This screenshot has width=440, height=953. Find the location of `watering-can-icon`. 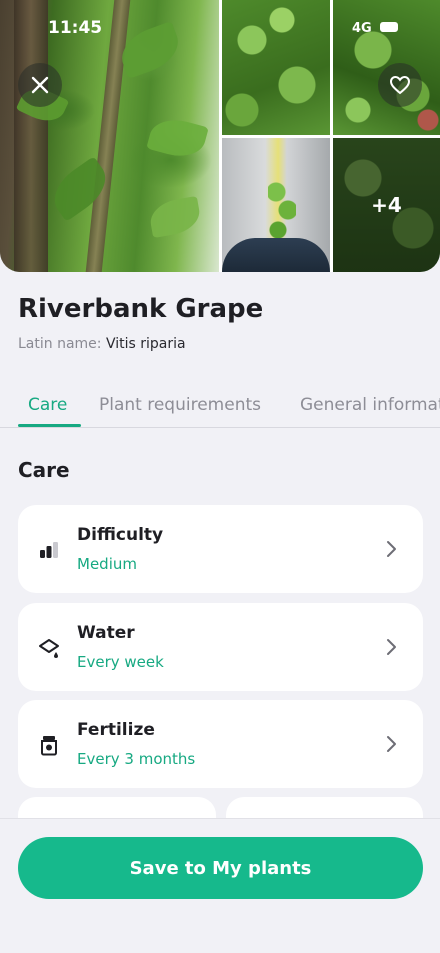

watering-can-icon is located at coordinates (49, 648).